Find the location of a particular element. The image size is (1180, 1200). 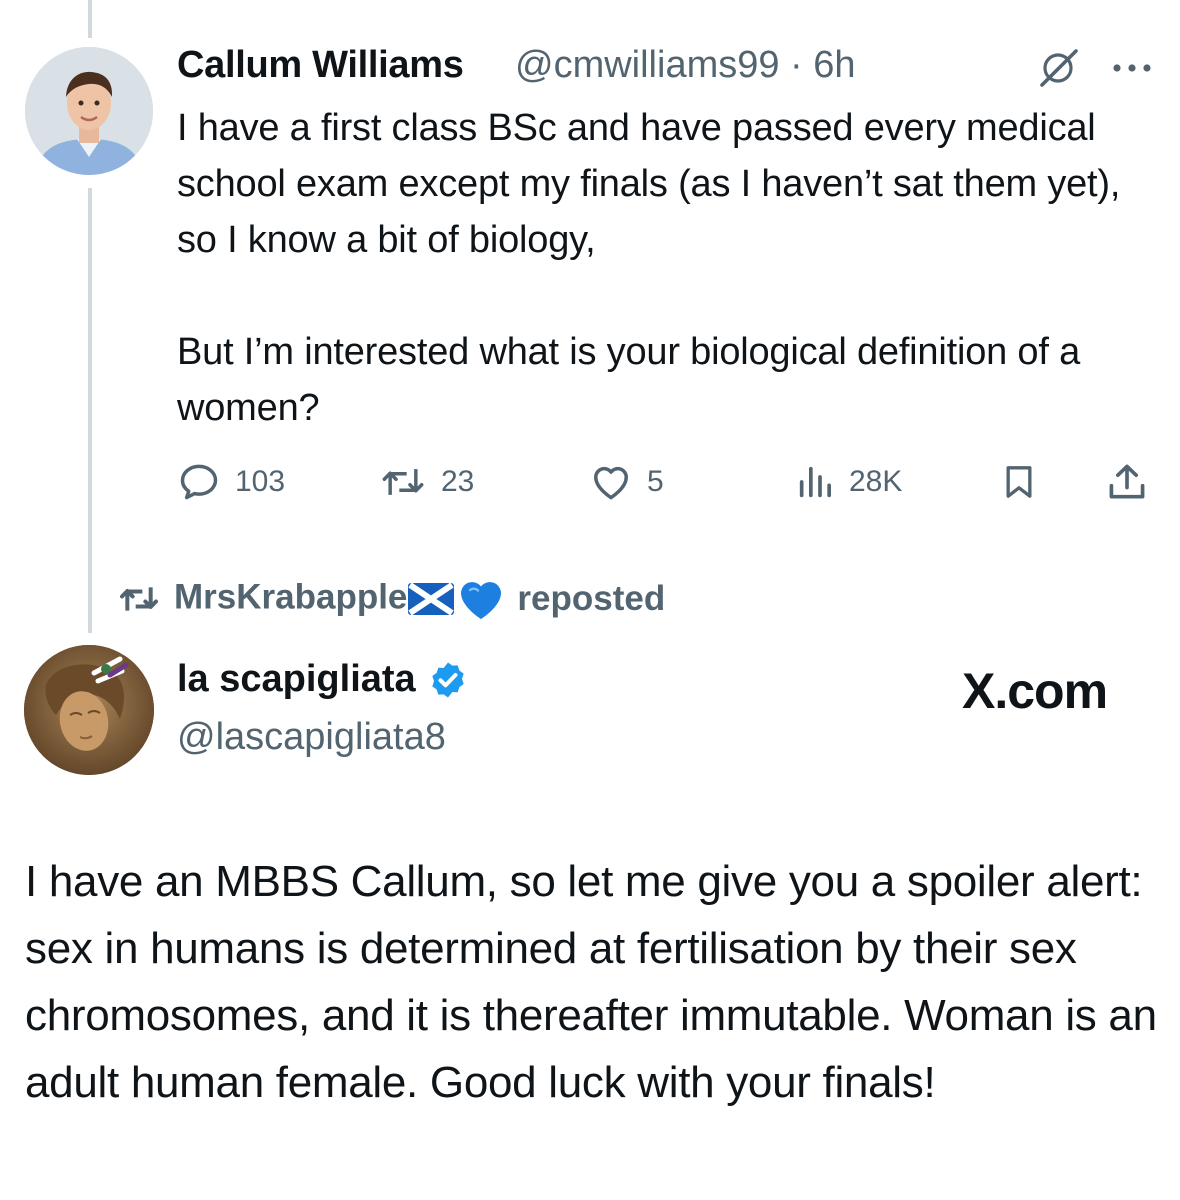

author-name: la scapigliata is located at coordinates (296, 679).